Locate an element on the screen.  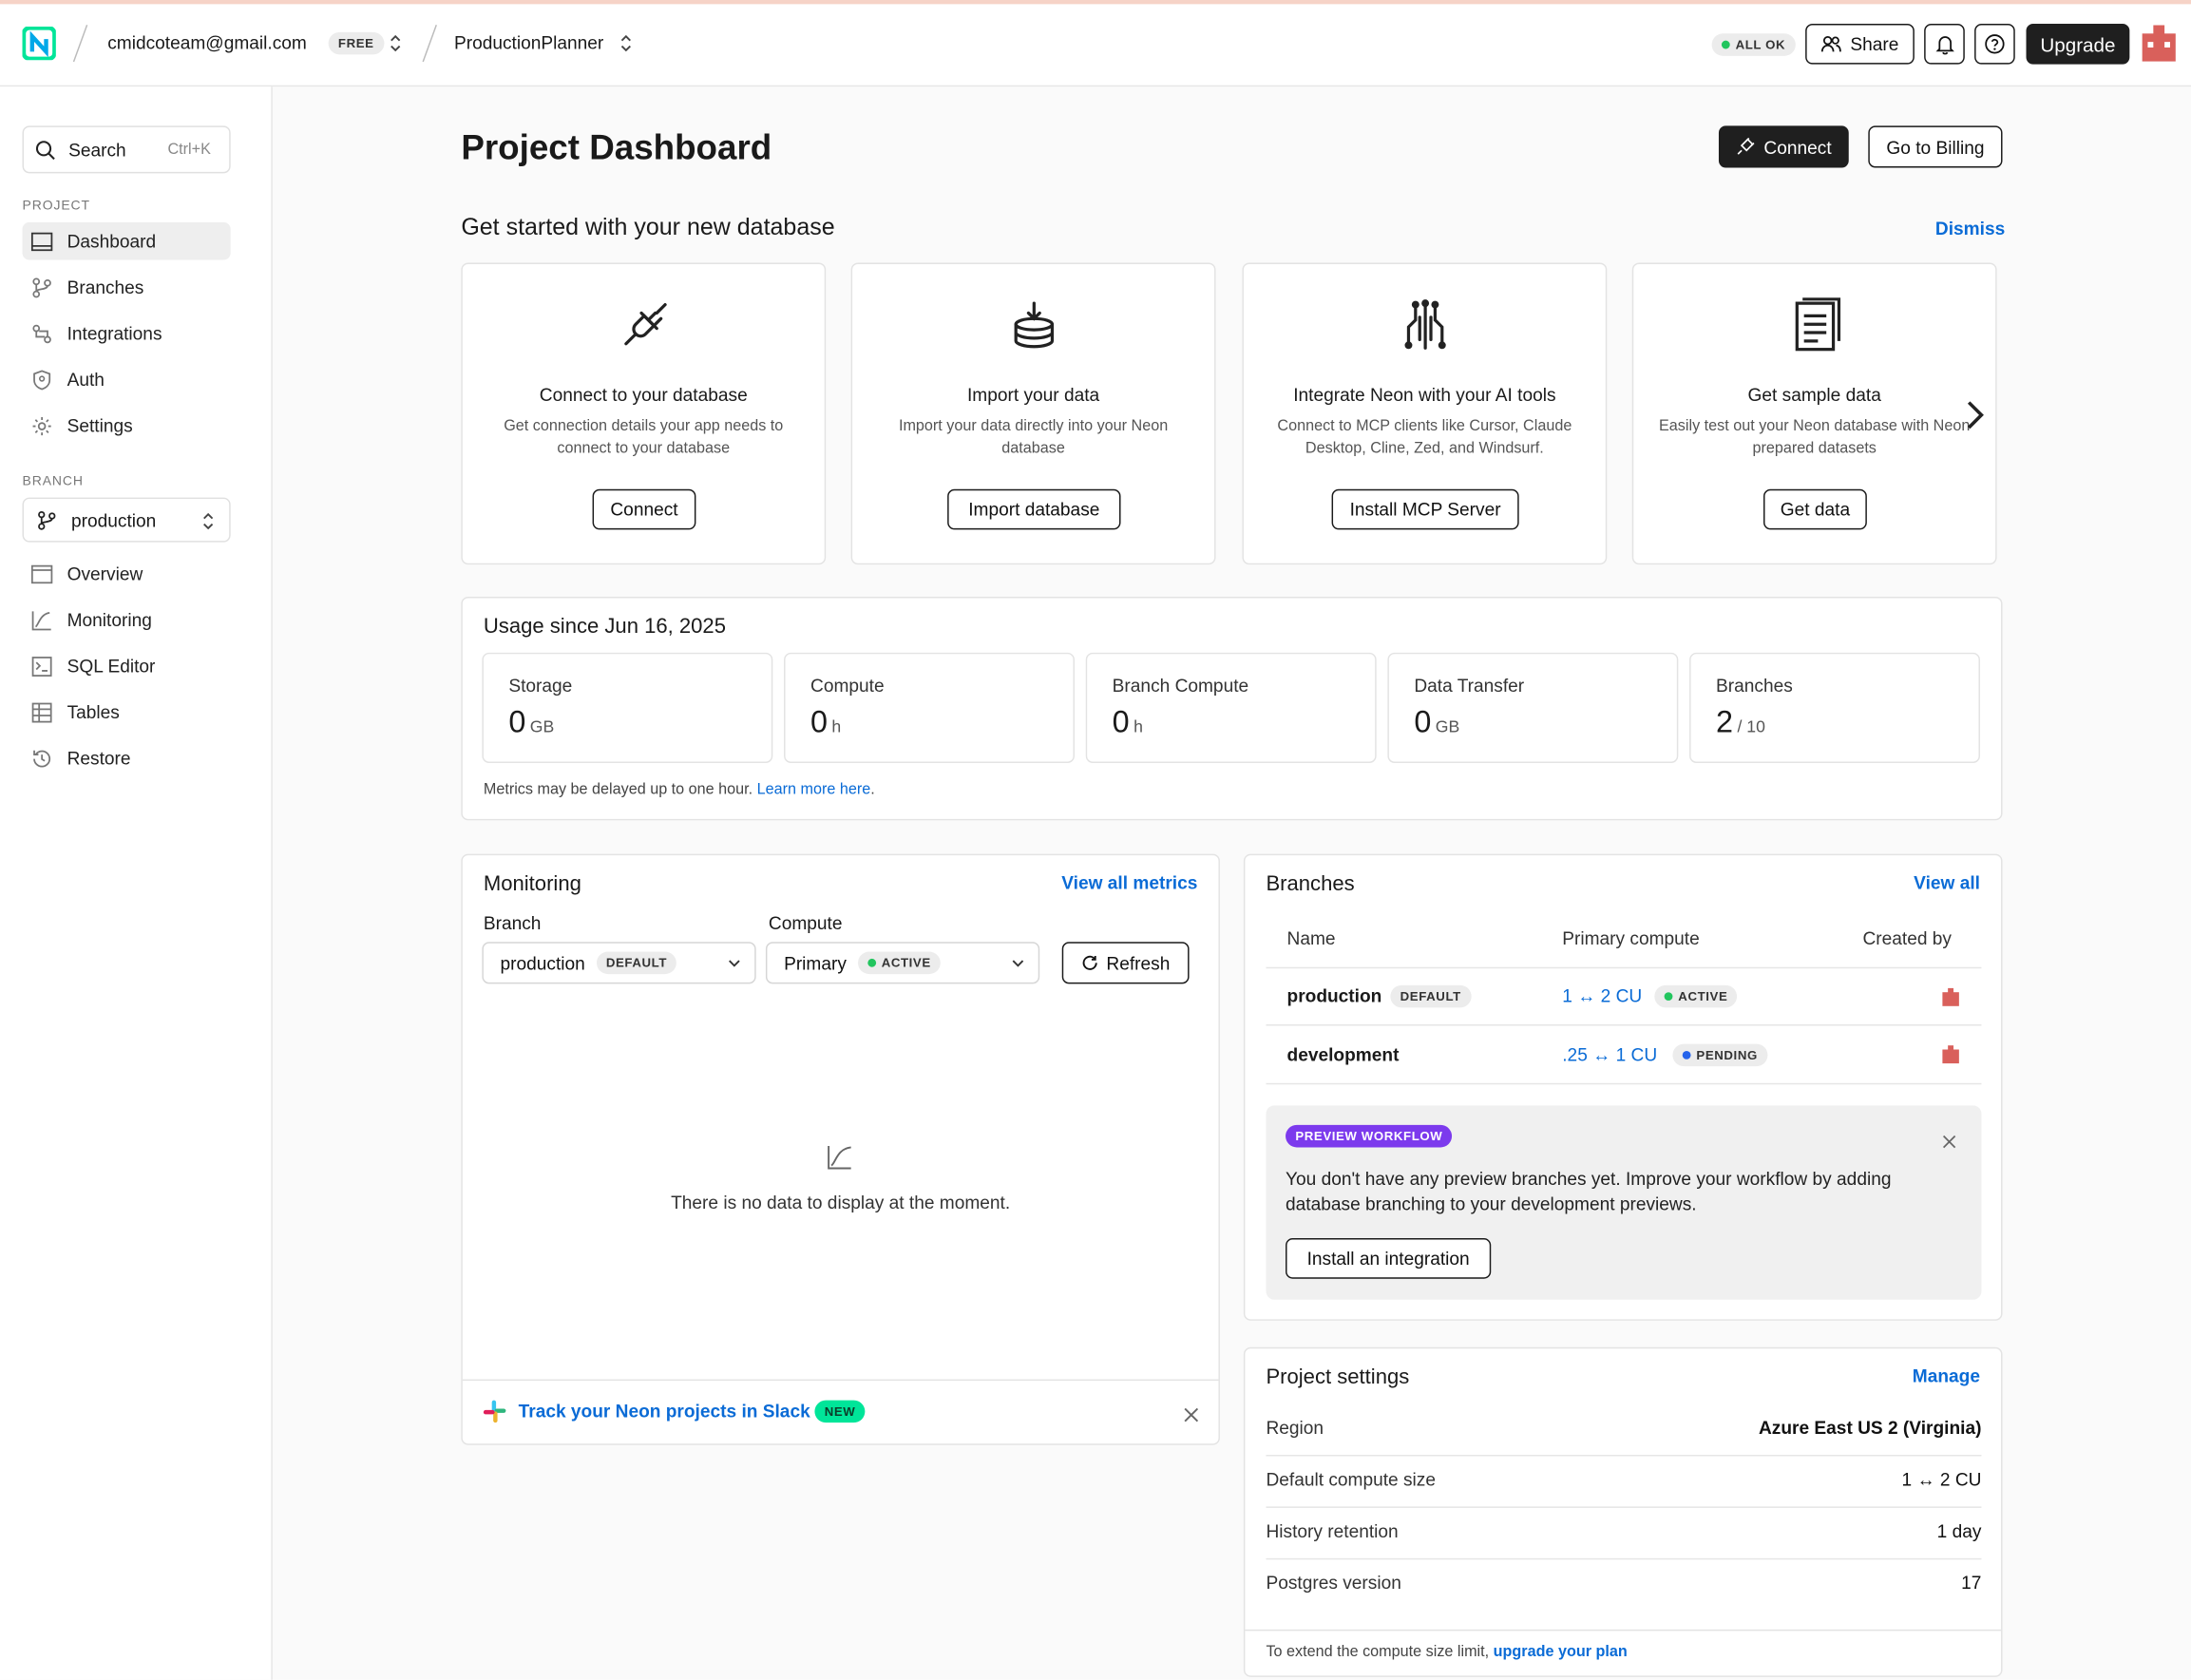
account-switcher-icon is located at coordinates (396, 47).